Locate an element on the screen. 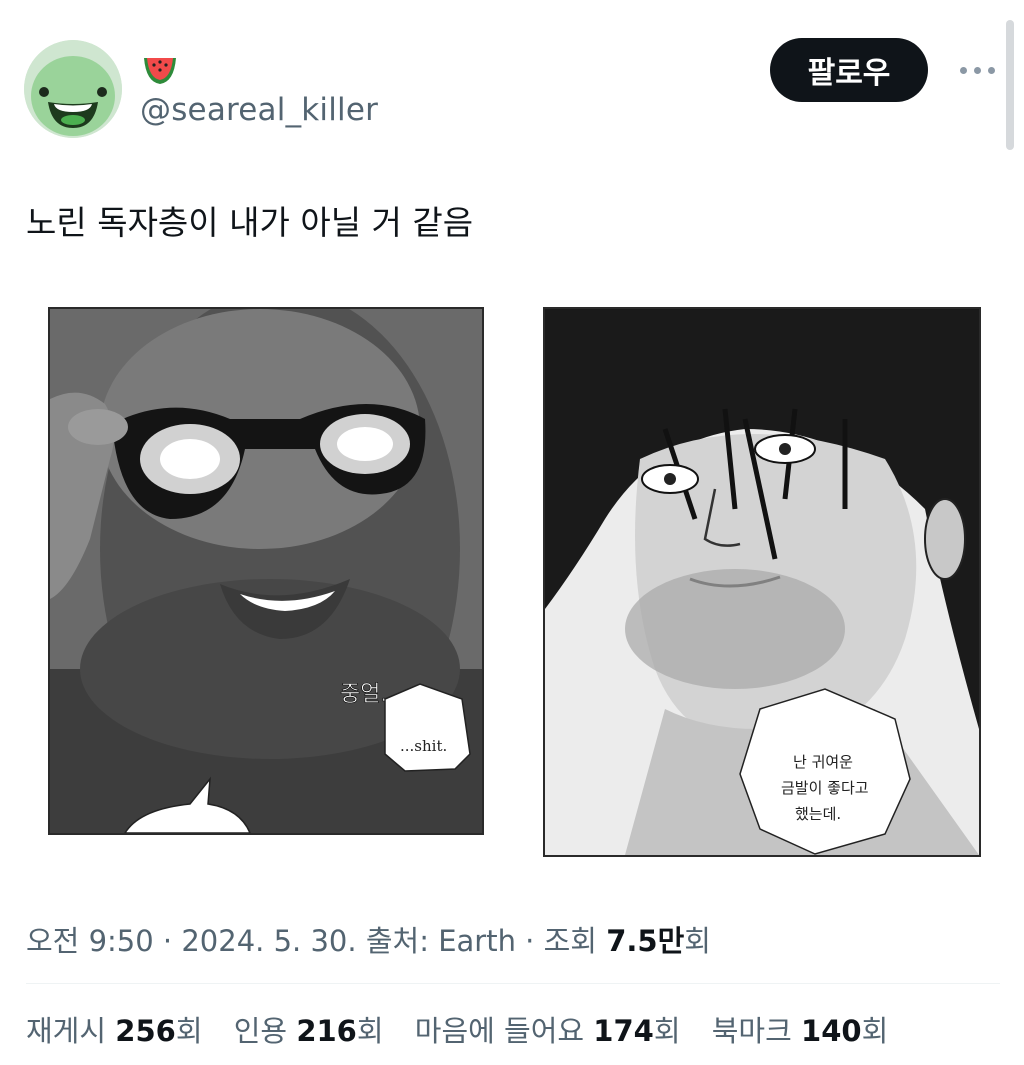 Image resolution: width=1024 pixels, height=1065 pixels. views-count: 7.5만 is located at coordinates (645, 941).